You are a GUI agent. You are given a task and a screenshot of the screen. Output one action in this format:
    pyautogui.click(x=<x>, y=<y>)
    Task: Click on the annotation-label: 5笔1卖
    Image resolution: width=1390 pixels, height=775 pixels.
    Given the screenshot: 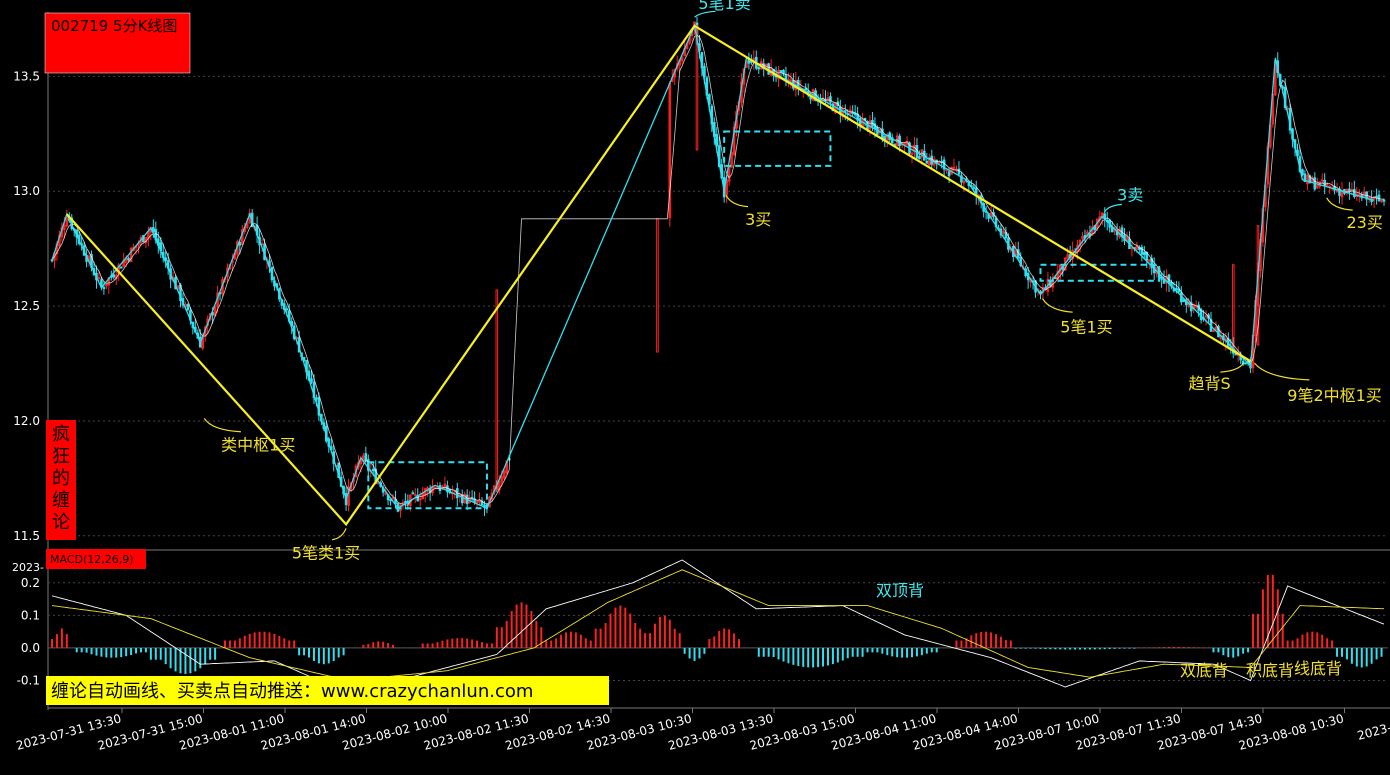 What is the action you would take?
    pyautogui.click(x=724, y=6)
    